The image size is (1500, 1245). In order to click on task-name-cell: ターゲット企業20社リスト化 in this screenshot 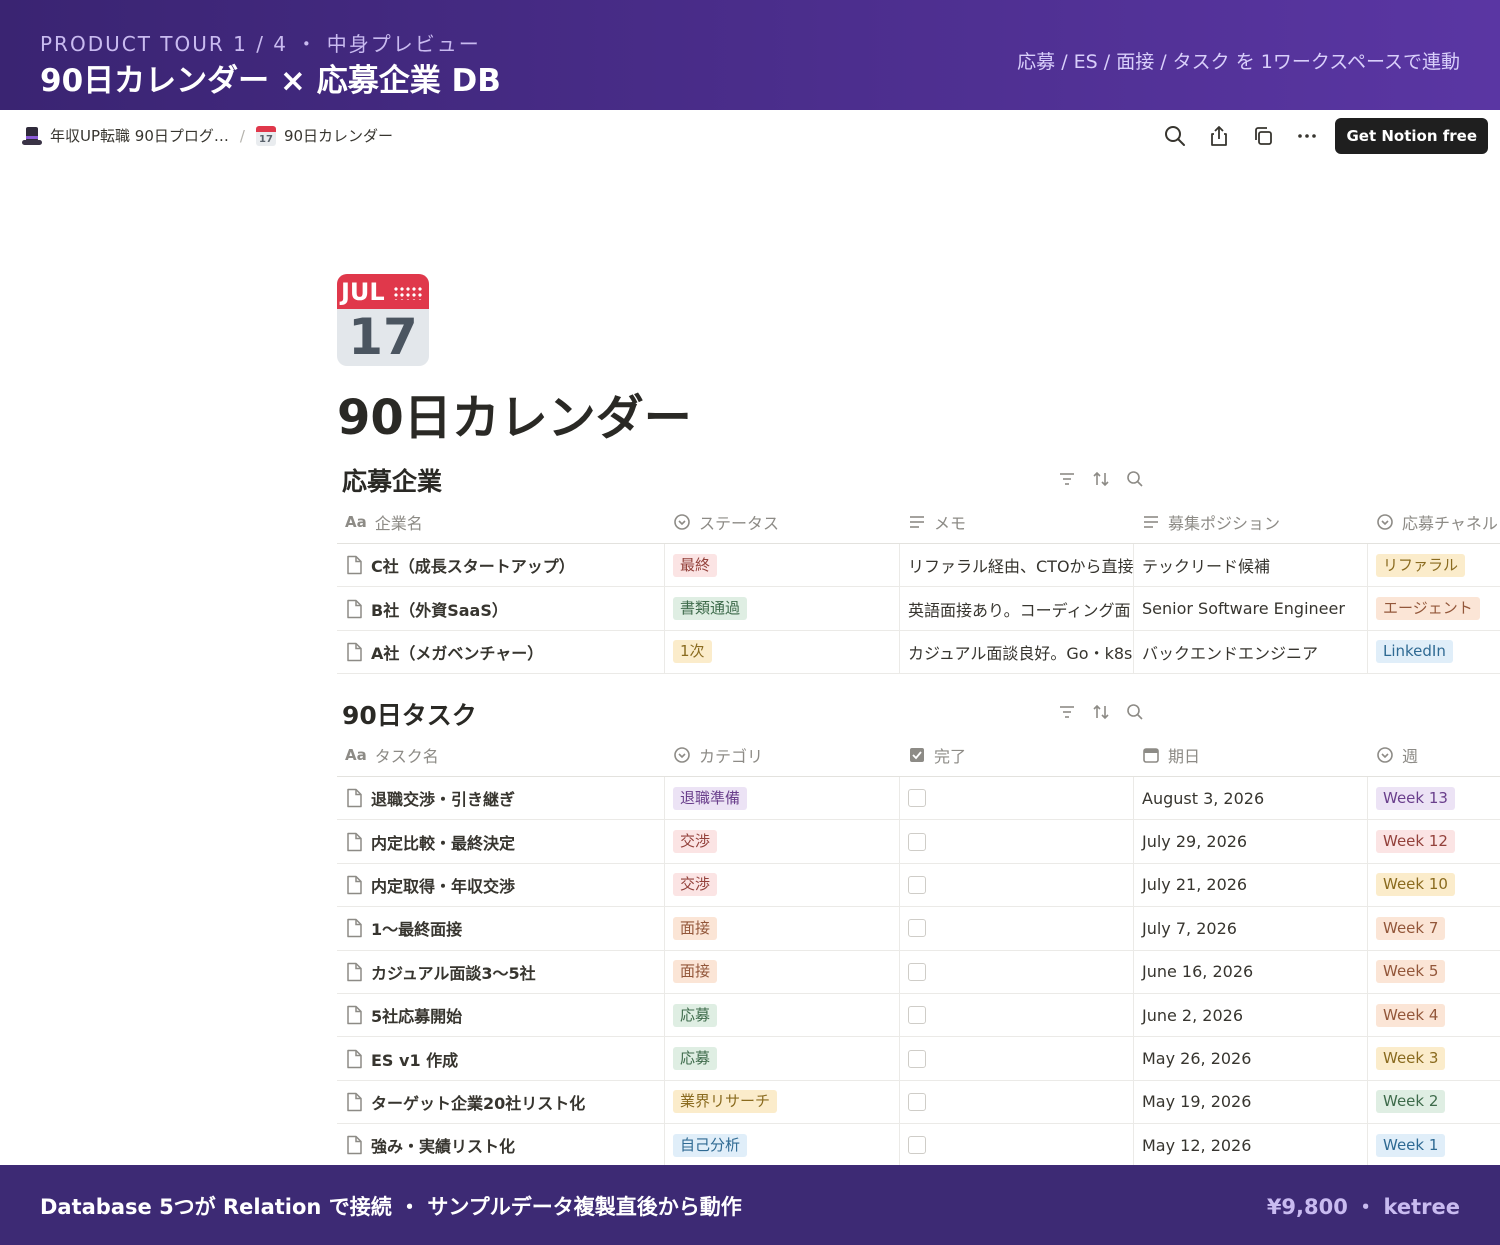, I will do `click(501, 1102)`.